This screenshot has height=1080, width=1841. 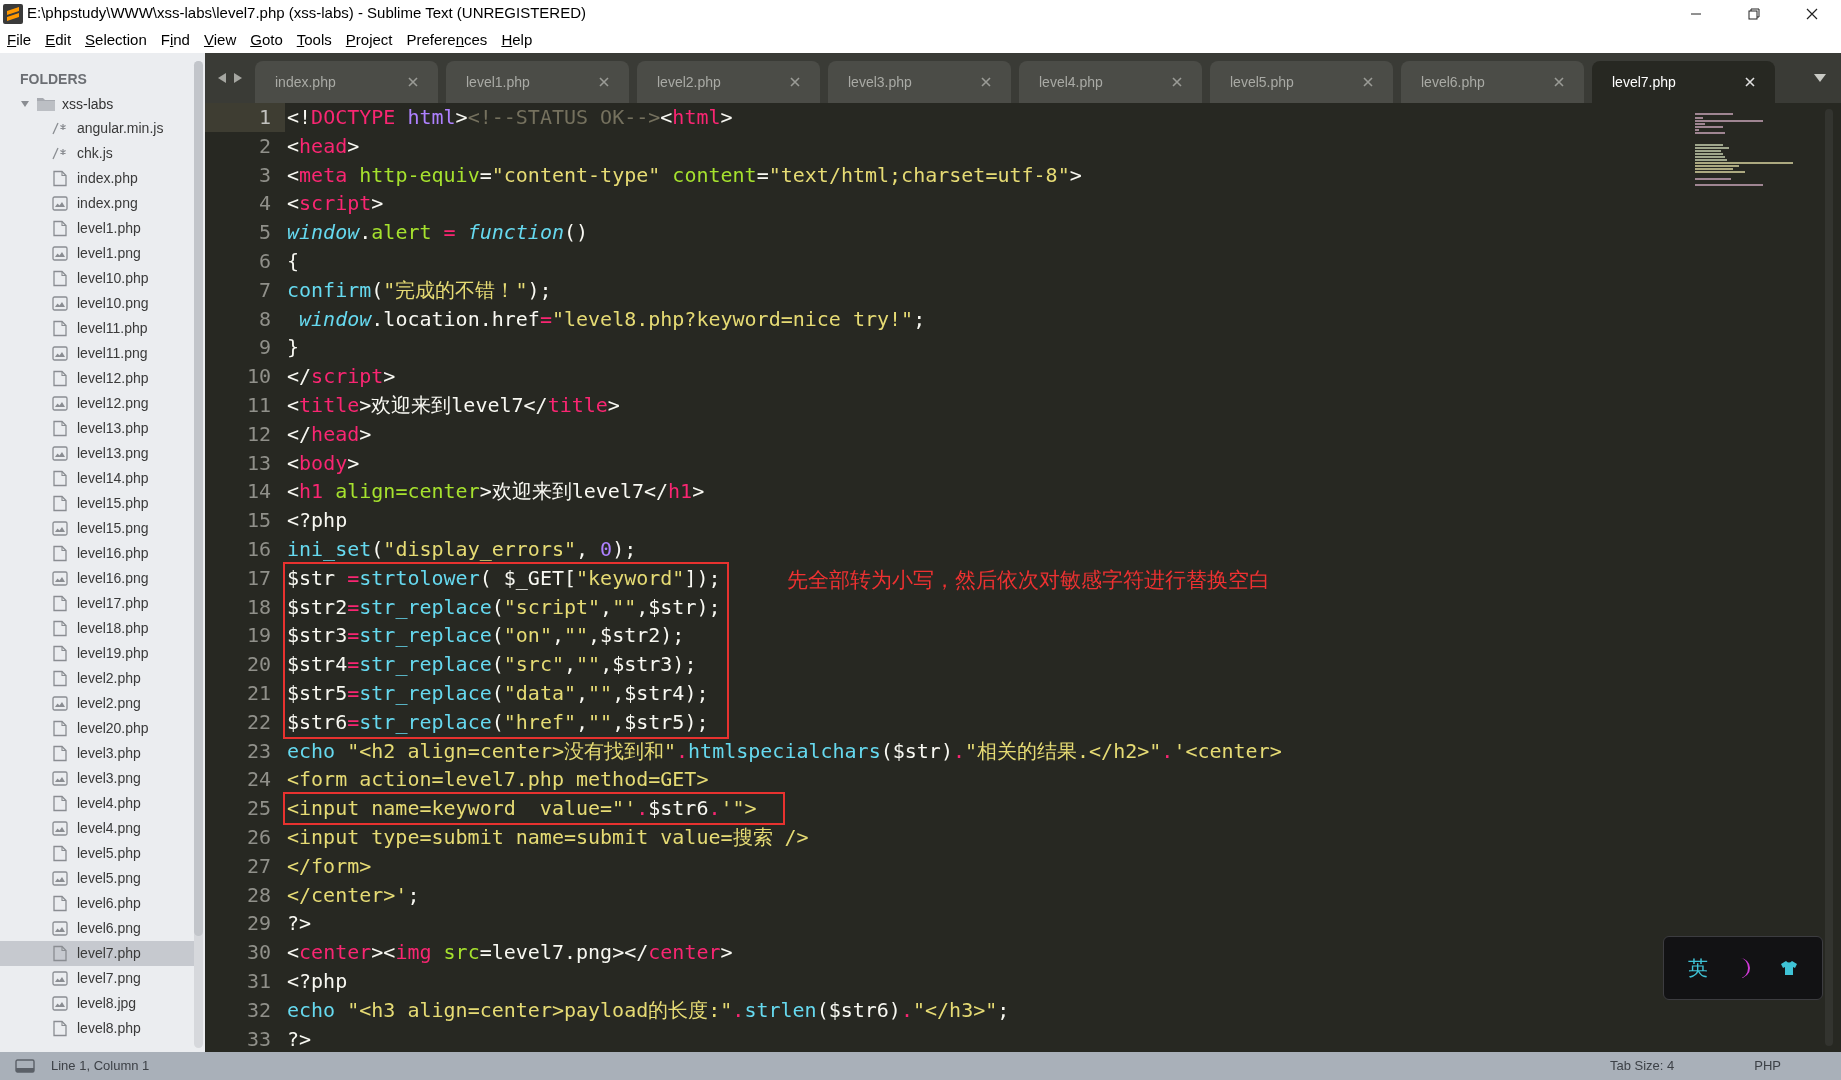 I want to click on code-line: $str3=str_replace("on","",$str2);, so click(x=506, y=636).